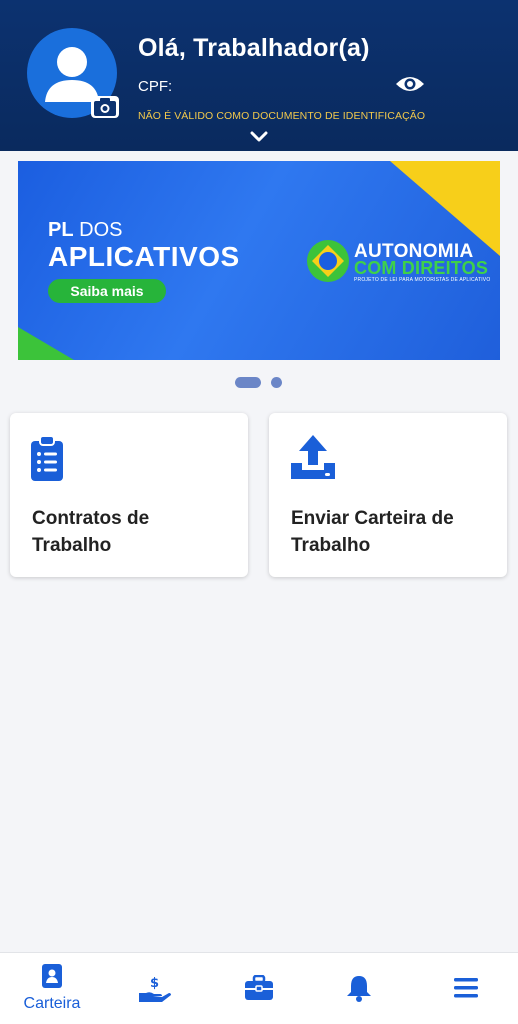 This screenshot has height=1024, width=518. I want to click on nav-menu, so click(463, 988).